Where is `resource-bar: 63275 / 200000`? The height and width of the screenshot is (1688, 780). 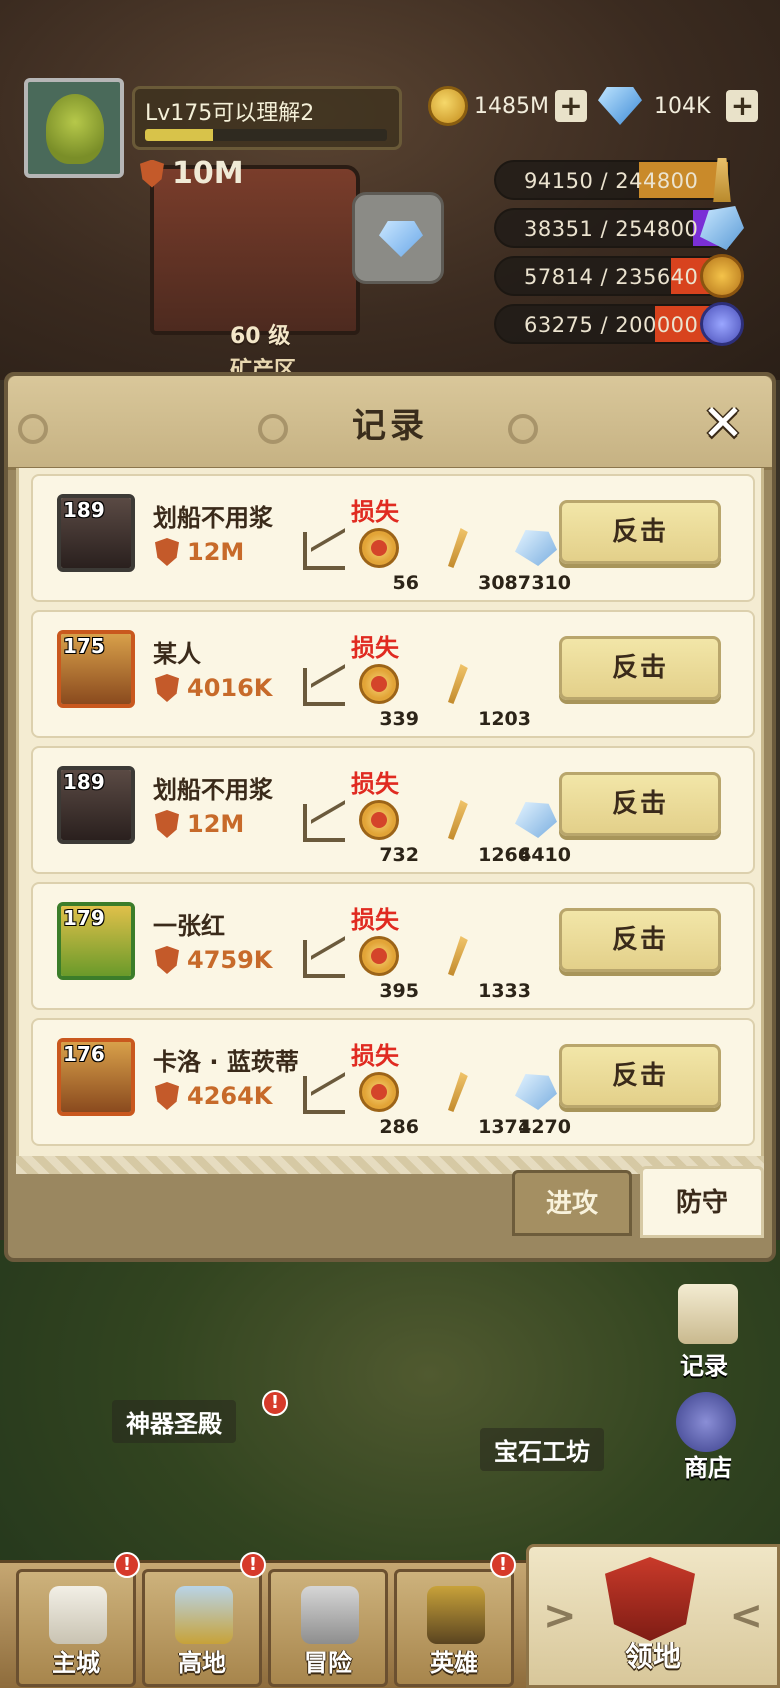
resource-bar: 63275 / 200000 is located at coordinates (619, 324).